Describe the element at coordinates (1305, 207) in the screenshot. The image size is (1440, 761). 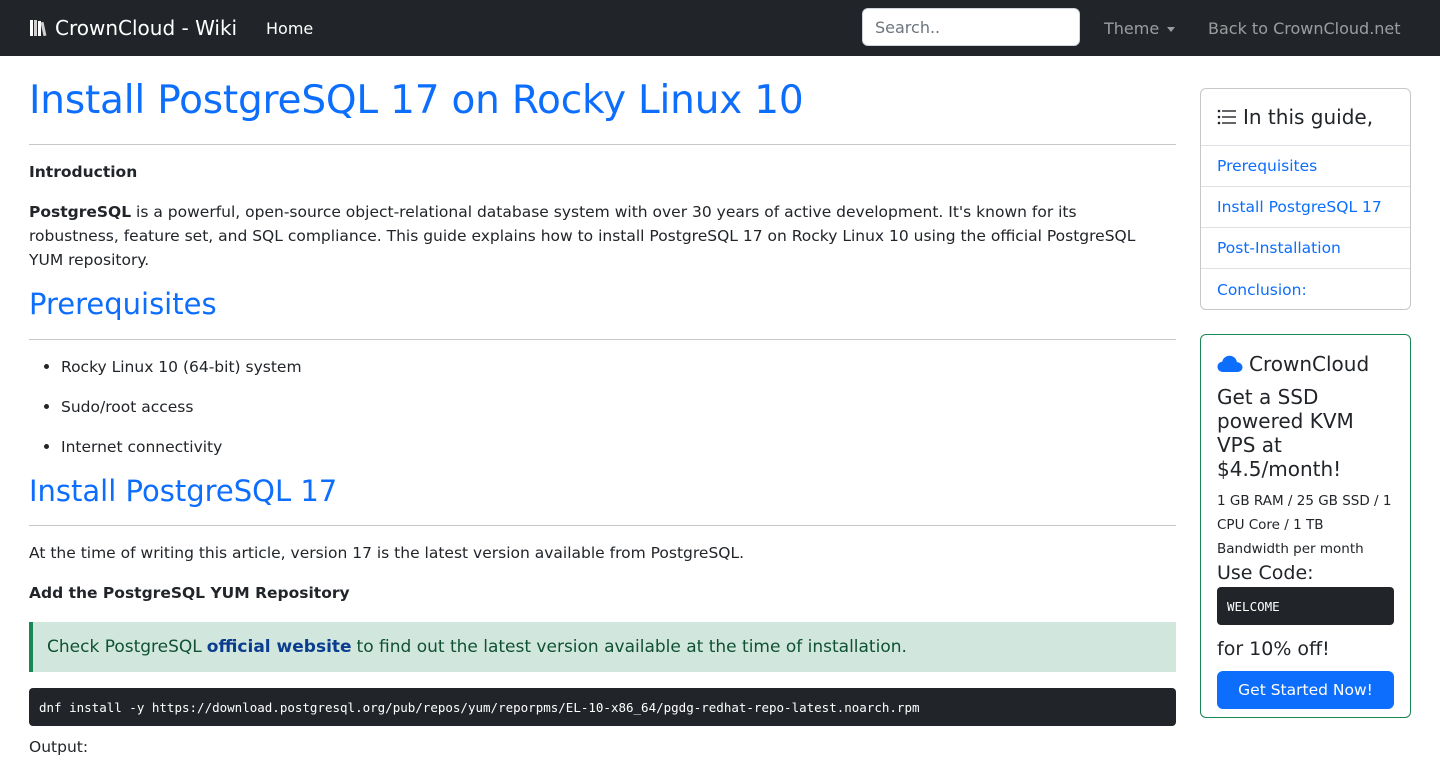
I see `toc-item-install: Install PostgreSQL 17` at that location.